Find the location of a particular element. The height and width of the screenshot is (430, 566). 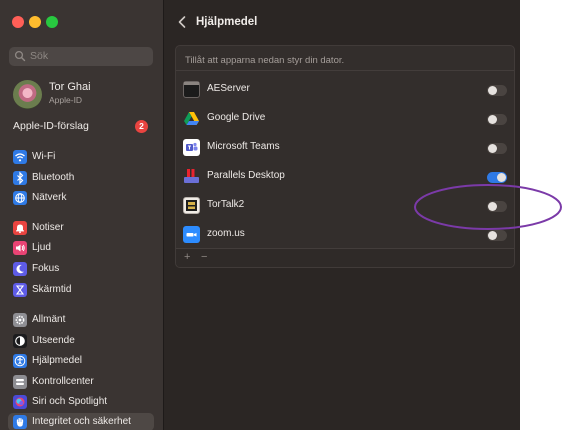

profile-subtitle: Apple-ID is located at coordinates (66, 100).